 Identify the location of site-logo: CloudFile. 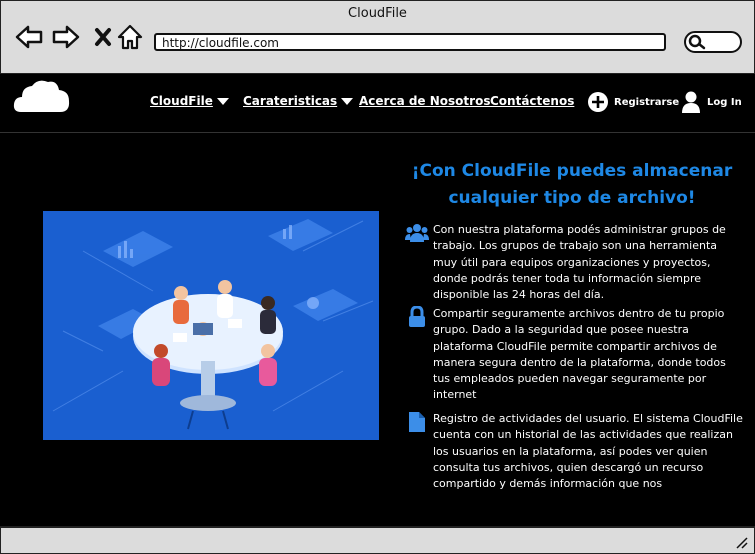
(42, 103).